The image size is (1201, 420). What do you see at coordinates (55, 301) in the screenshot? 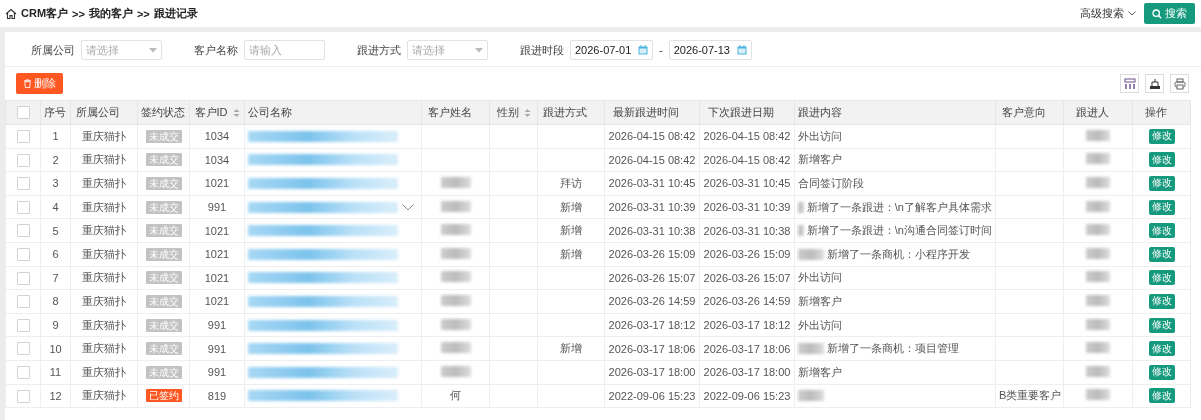
I see `table-cell: 8` at bounding box center [55, 301].